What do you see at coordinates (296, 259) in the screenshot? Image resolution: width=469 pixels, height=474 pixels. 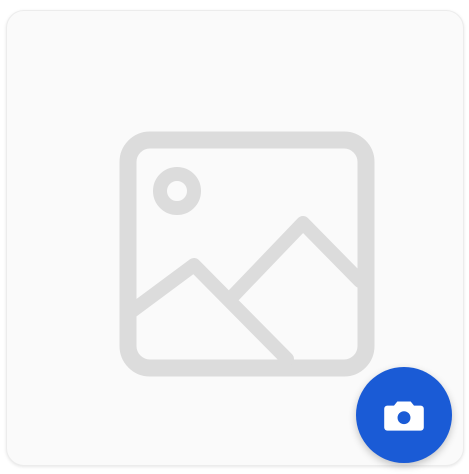 I see `placeholder-mountain-right` at bounding box center [296, 259].